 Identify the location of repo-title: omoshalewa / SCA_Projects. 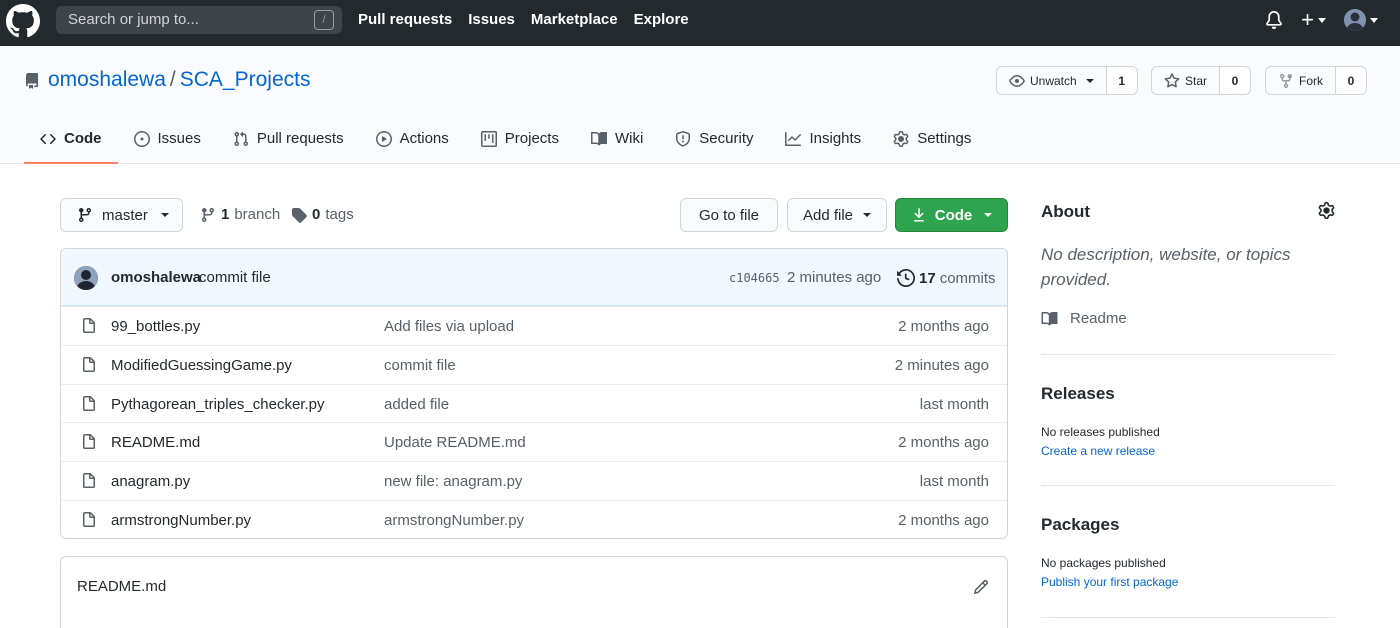
(179, 80).